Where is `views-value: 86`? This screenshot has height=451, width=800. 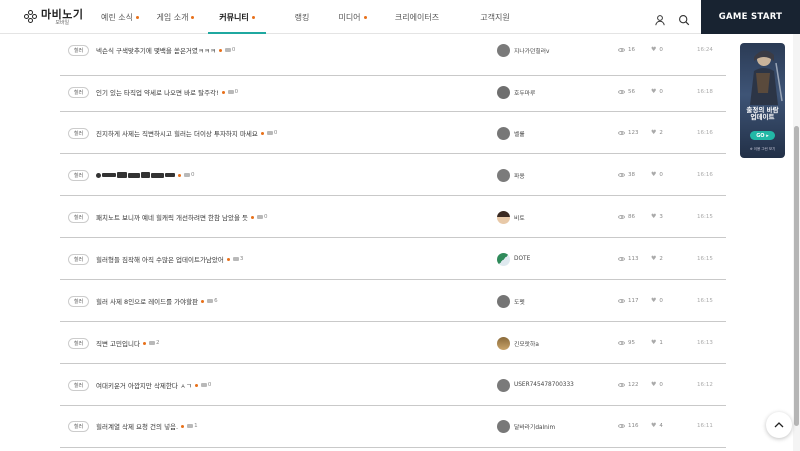 views-value: 86 is located at coordinates (631, 217).